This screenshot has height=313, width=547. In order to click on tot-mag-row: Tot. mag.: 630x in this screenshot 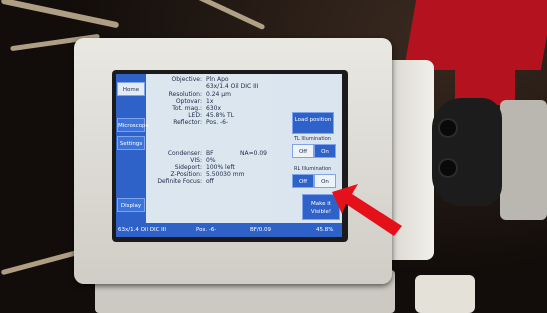, I will do `click(210, 108)`.